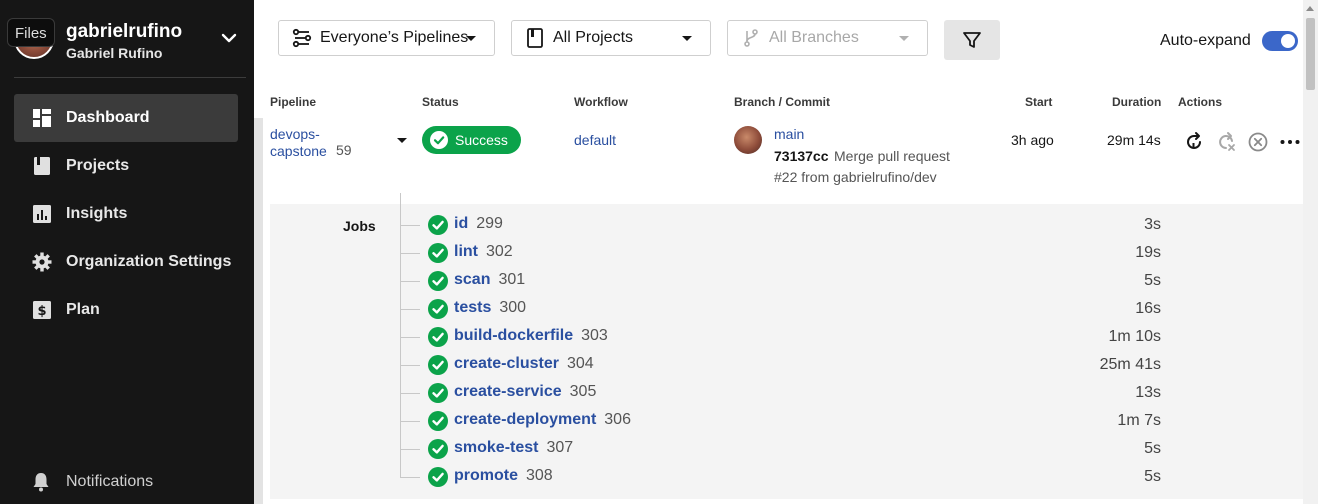  I want to click on pipelines-filter-dropdown: Everyone’s Pipelines, so click(386, 38).